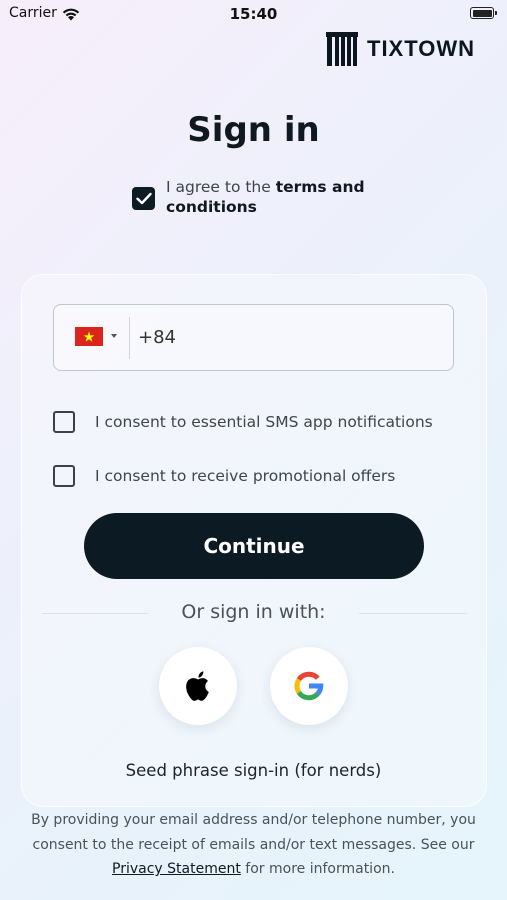 Image resolution: width=507 pixels, height=900 pixels. Describe the element at coordinates (342, 49) in the screenshot. I see `tixtown-logo-icon` at that location.